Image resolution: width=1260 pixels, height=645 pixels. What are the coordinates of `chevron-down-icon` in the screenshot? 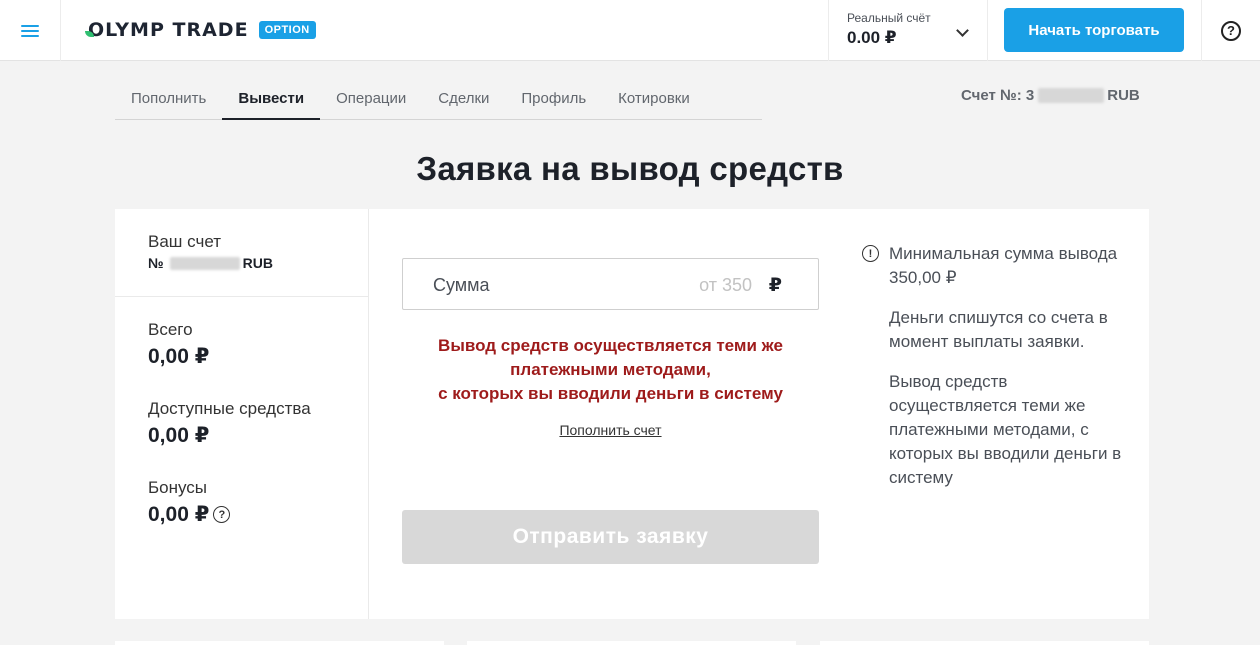 It's located at (962, 30).